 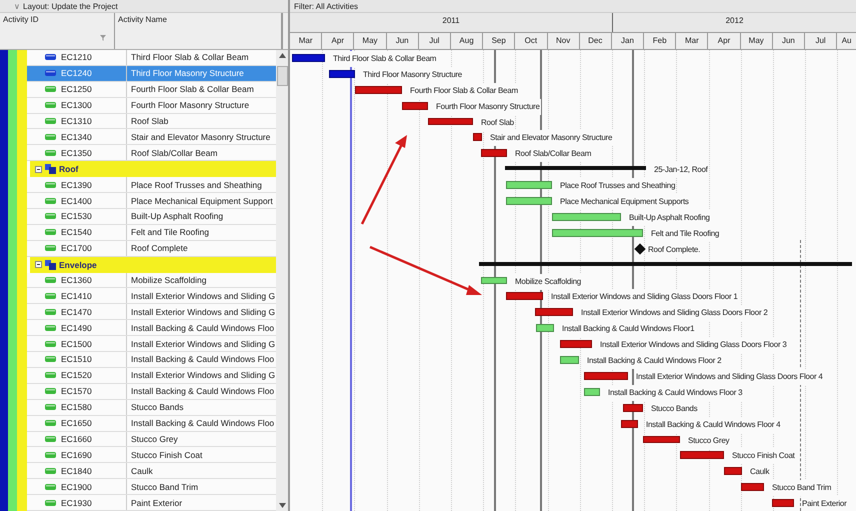 What do you see at coordinates (488, 106) in the screenshot?
I see `bar-label: Fourth Floor Masonry Structure` at bounding box center [488, 106].